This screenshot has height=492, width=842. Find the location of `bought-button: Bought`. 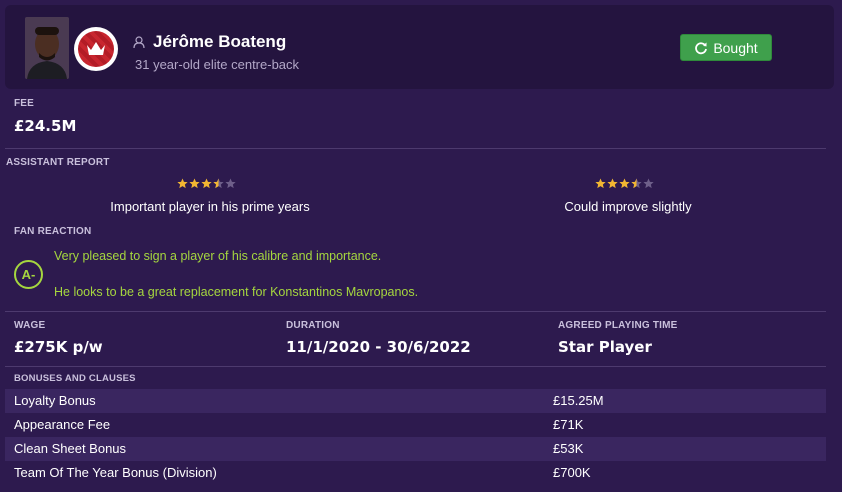

bought-button: Bought is located at coordinates (726, 47).